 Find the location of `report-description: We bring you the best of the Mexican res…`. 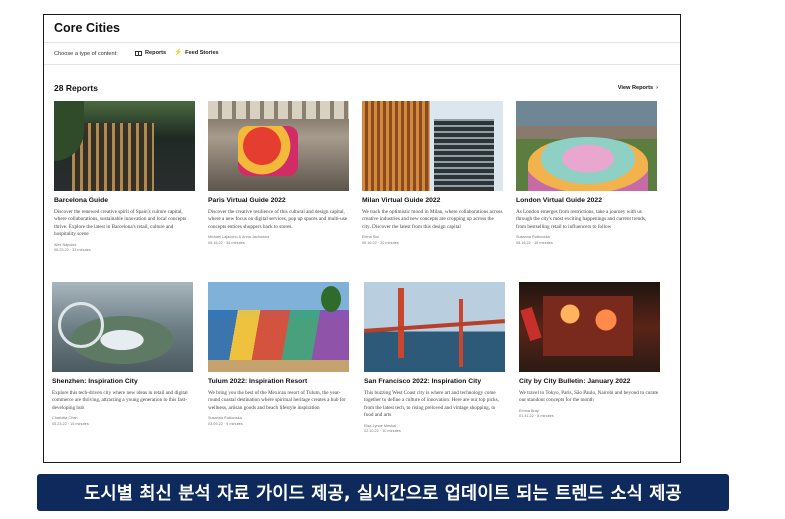

report-description: We bring you the best of the Mexican res… is located at coordinates (277, 400).